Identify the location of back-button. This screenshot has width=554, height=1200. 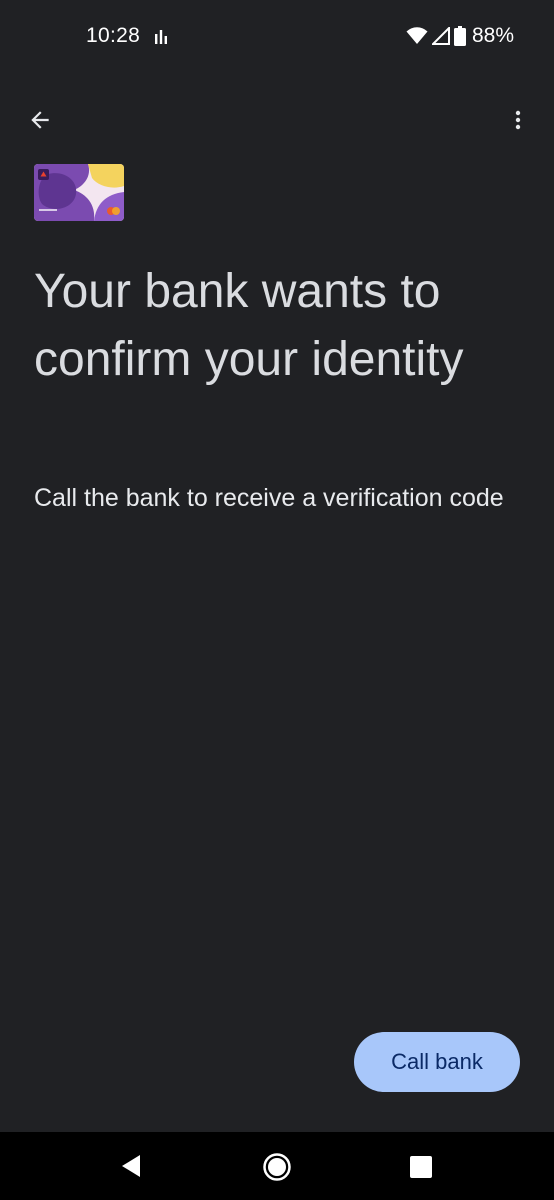
(40, 120).